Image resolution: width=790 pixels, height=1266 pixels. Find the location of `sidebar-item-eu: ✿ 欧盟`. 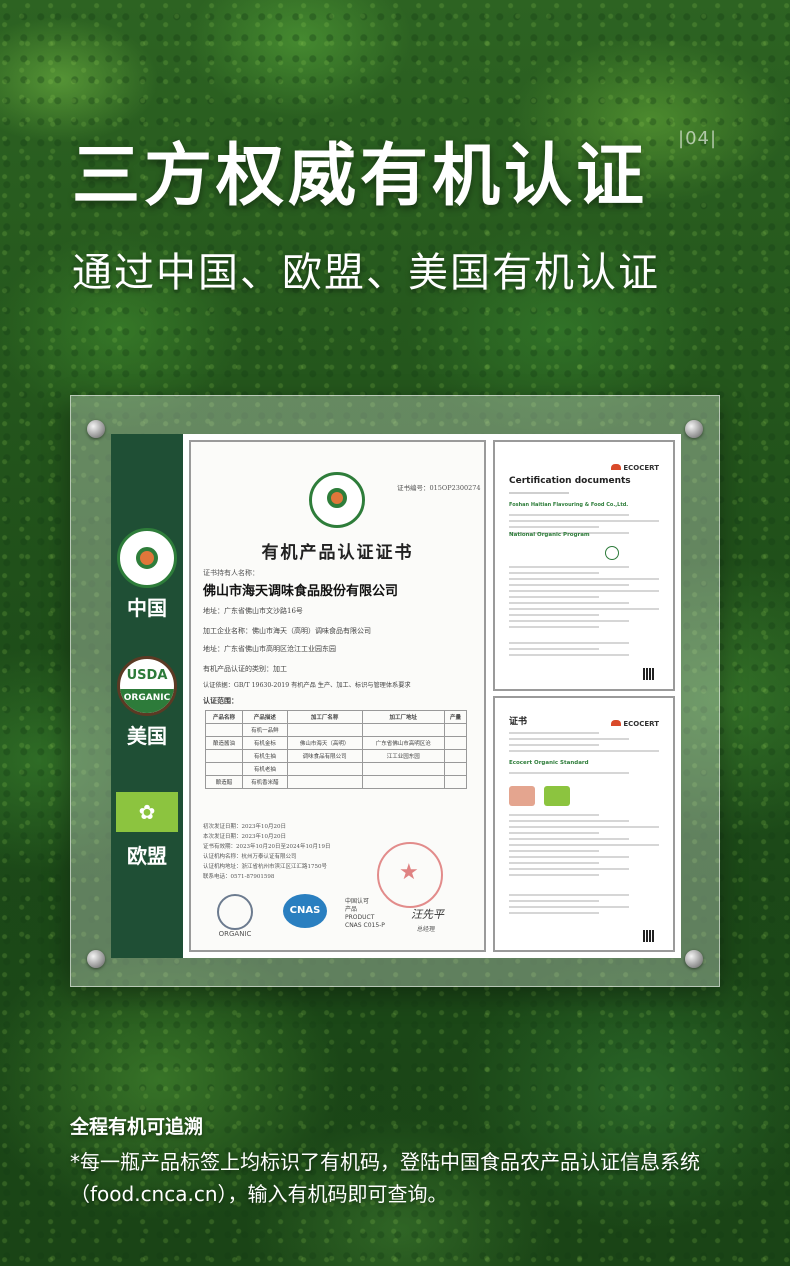

sidebar-item-eu: ✿ 欧盟 is located at coordinates (147, 830).